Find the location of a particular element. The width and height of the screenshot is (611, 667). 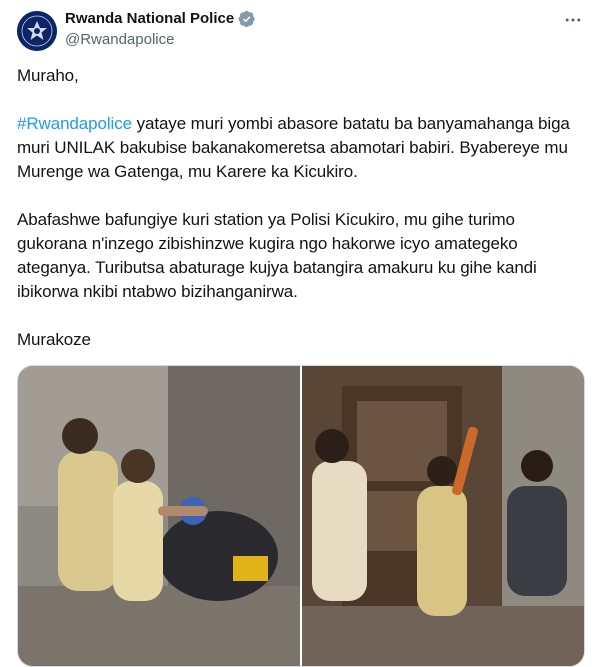

tweet-greeting: Muraho, is located at coordinates (48, 75).